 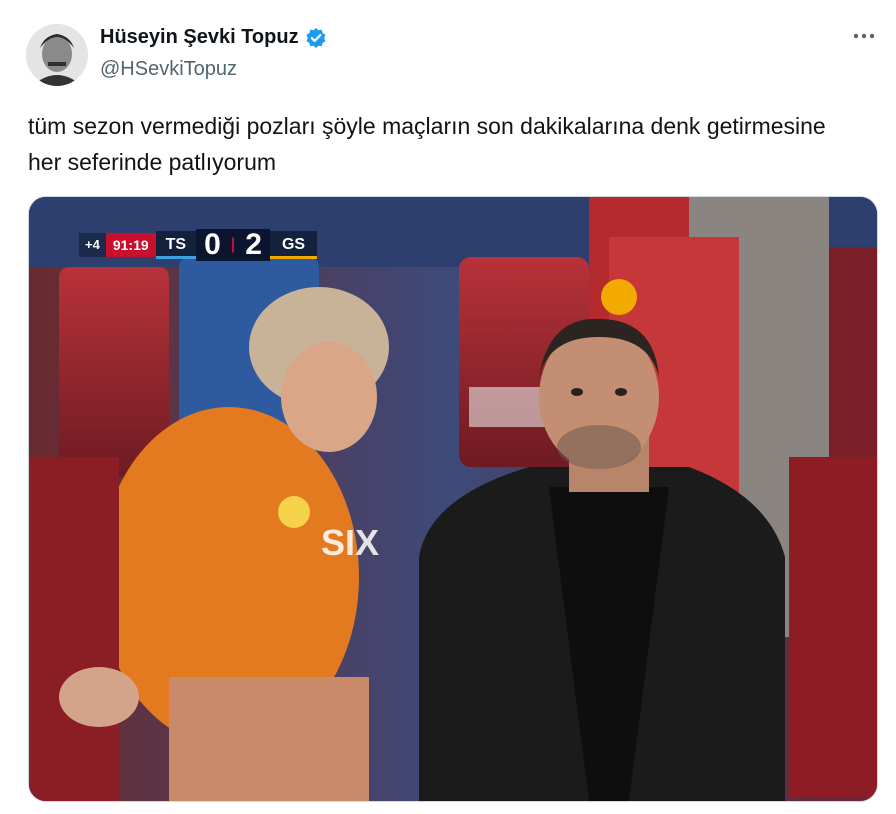 What do you see at coordinates (253, 245) in the screenshot?
I see `scoreboard-away-score: 2` at bounding box center [253, 245].